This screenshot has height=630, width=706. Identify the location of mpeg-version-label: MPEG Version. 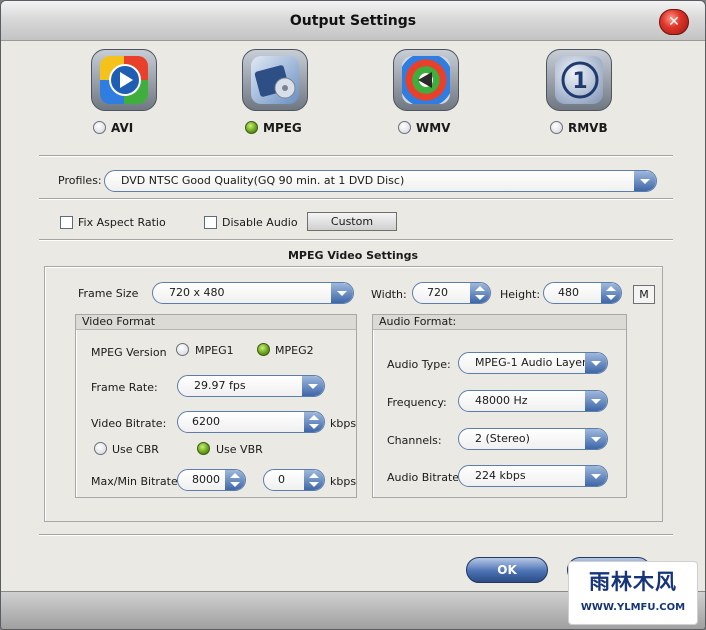
(129, 352).